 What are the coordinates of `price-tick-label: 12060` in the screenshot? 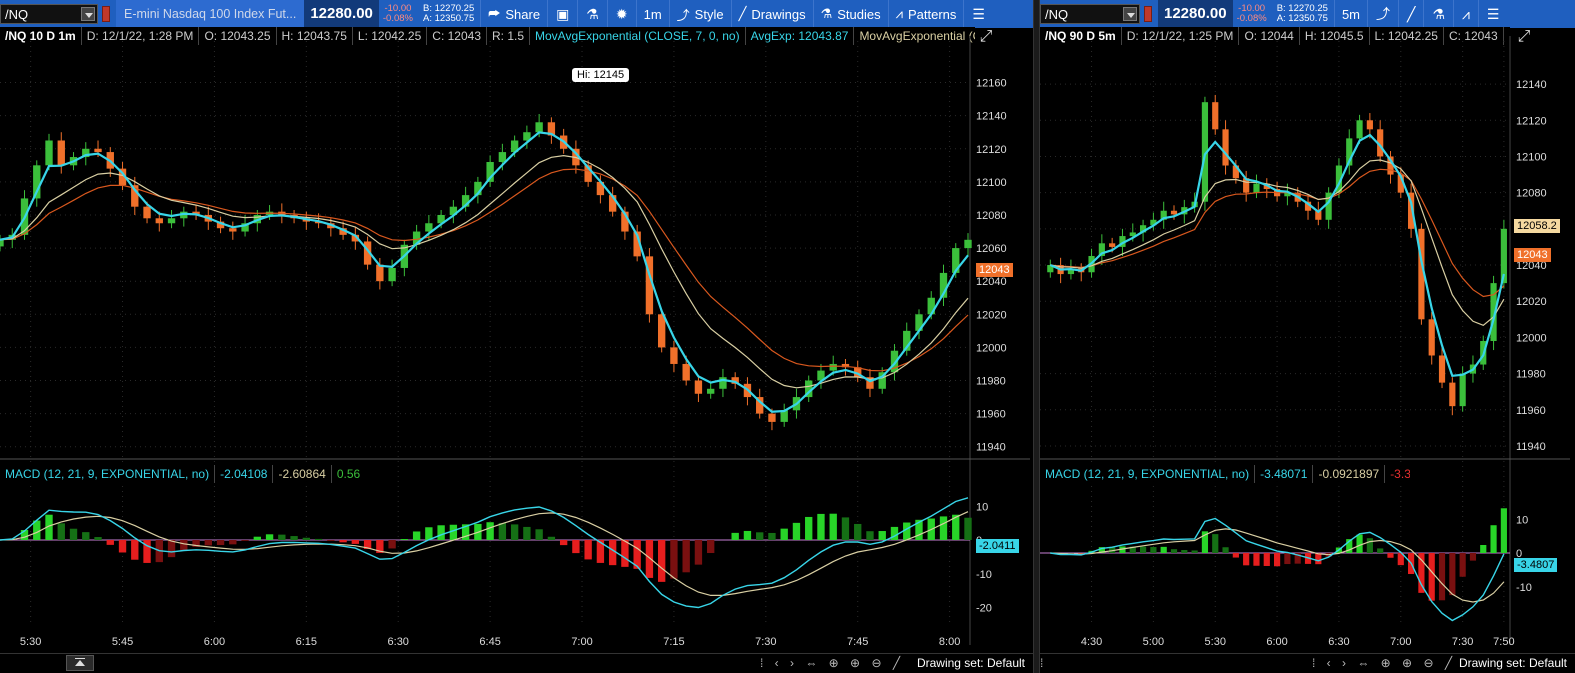 It's located at (991, 249).